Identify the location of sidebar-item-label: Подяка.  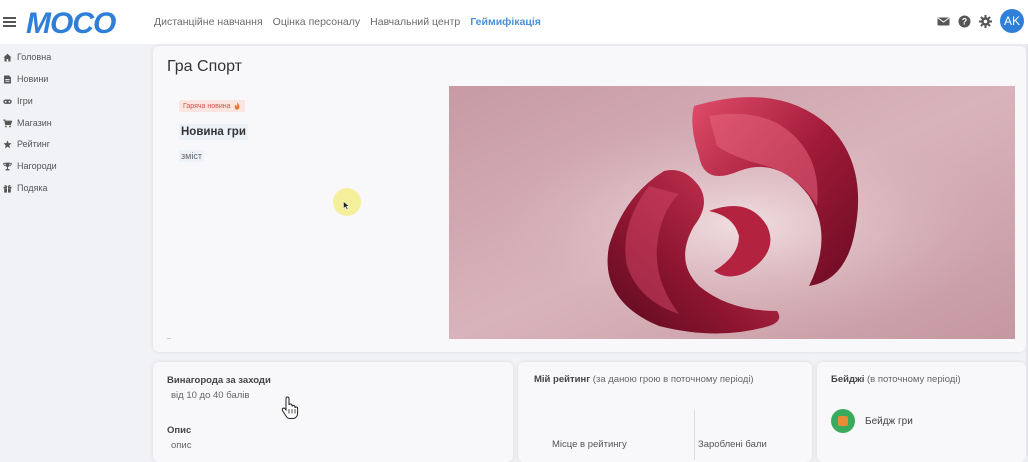
(32, 188).